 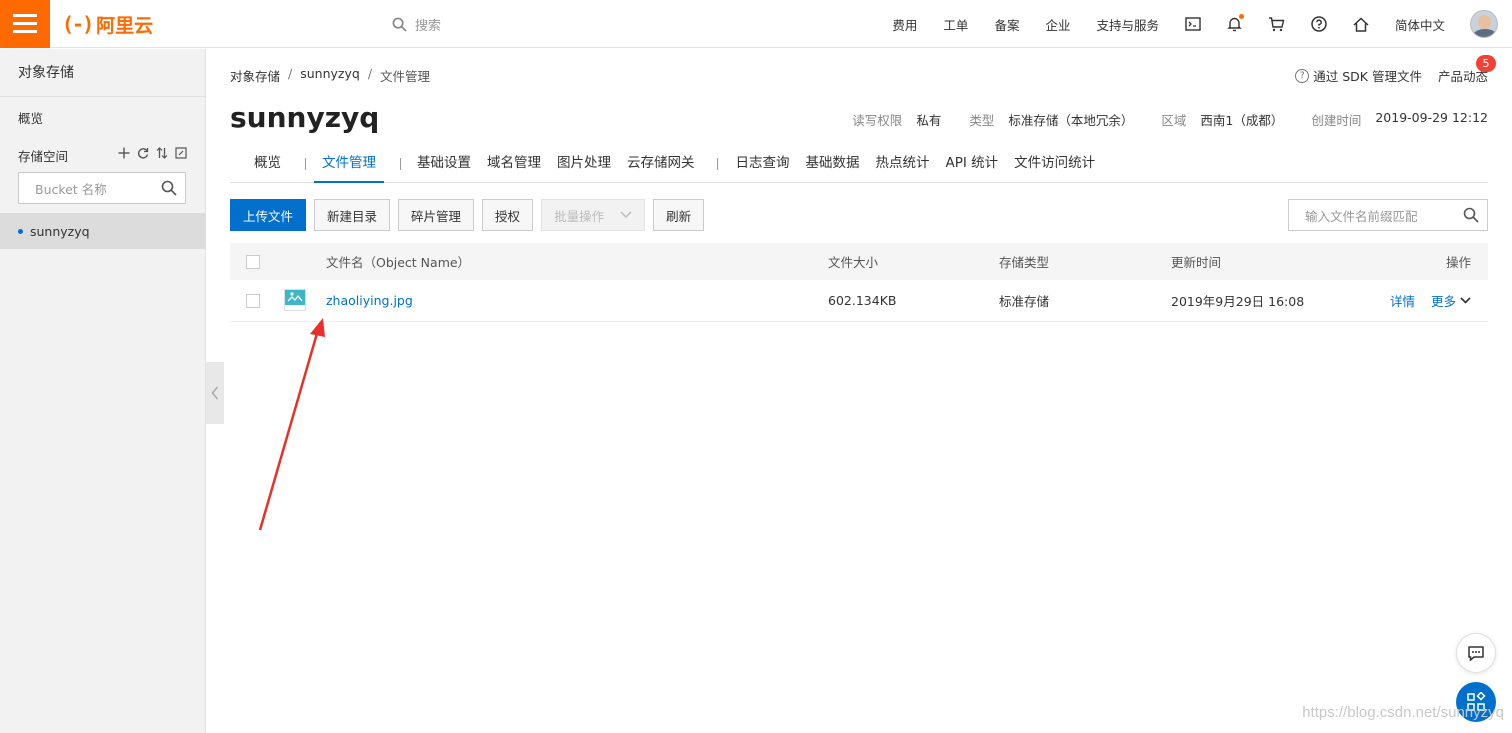 What do you see at coordinates (1361, 216) in the screenshot?
I see `file-search-placeholder: 输入文件名前缀匹配` at bounding box center [1361, 216].